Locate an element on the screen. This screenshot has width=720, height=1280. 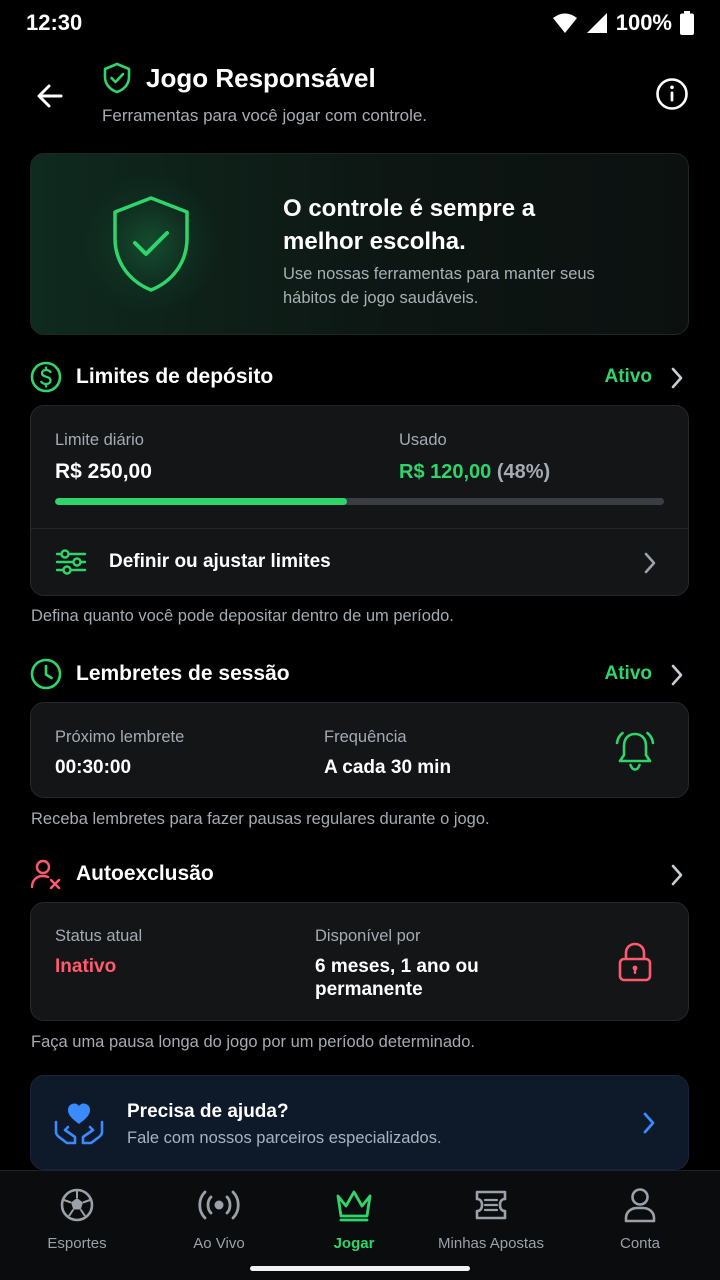
battery-percent: 100% is located at coordinates (643, 22).